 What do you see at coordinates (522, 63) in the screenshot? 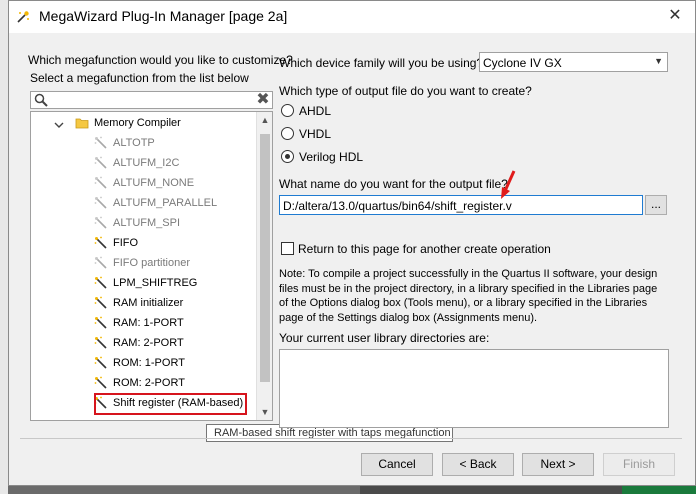
I see `device-family-value: Cyclone IV GX` at bounding box center [522, 63].